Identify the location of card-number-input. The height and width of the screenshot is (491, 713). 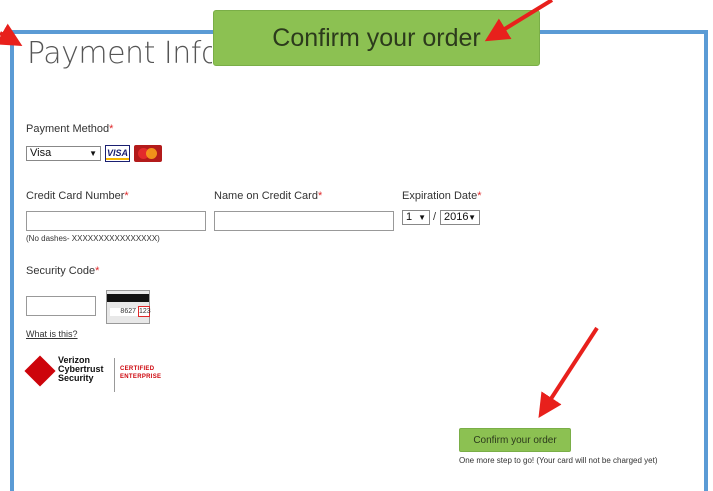
(116, 221).